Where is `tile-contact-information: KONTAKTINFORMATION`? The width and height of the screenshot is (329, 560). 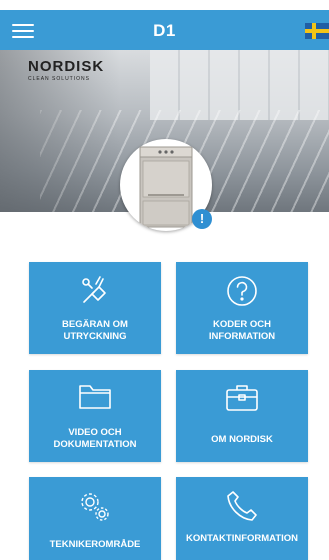 tile-contact-information: KONTAKTINFORMATION is located at coordinates (242, 518).